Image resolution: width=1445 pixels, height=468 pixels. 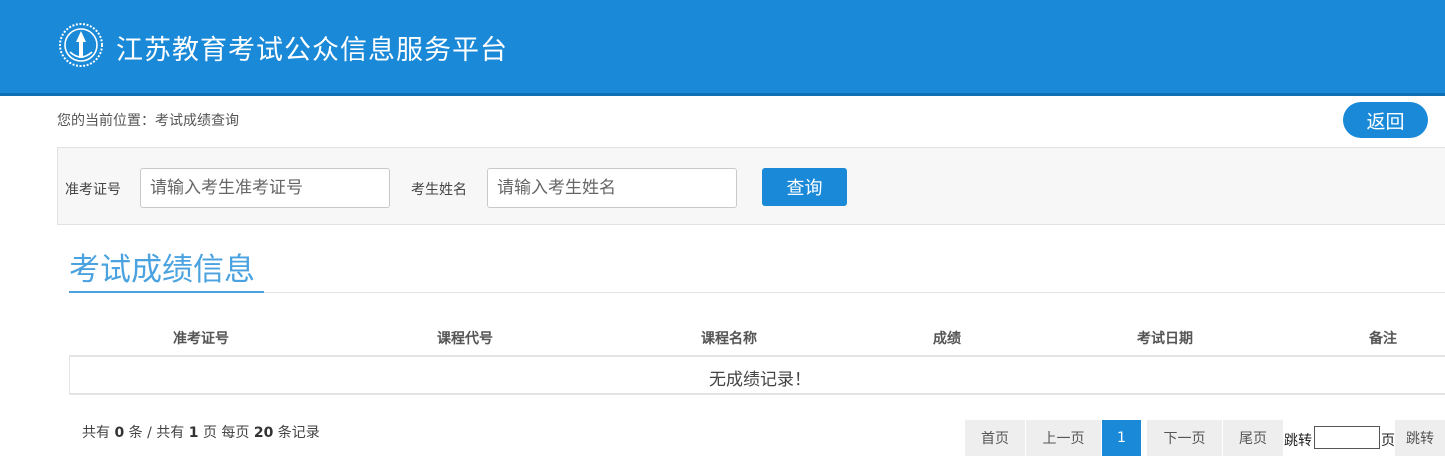 I want to click on query-button: 查询, so click(x=804, y=187).